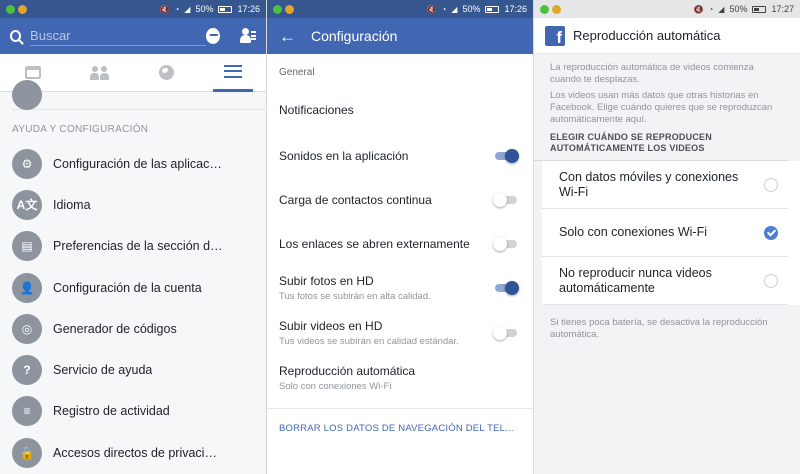  I want to click on menu-item-label: Accesos directos de privacidad, so click(138, 452).